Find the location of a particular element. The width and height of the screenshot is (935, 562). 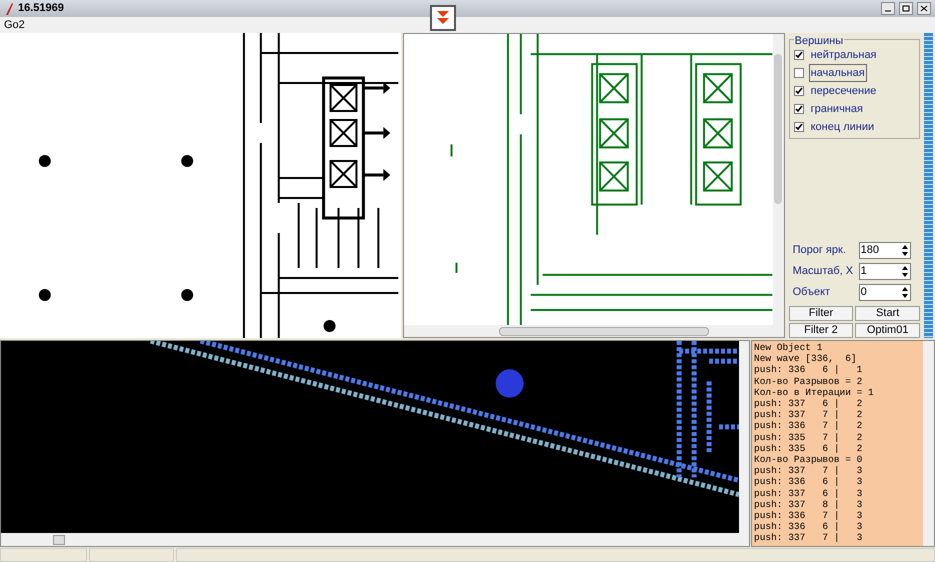

vertex-checkbox: конец линии is located at coordinates (855, 127).